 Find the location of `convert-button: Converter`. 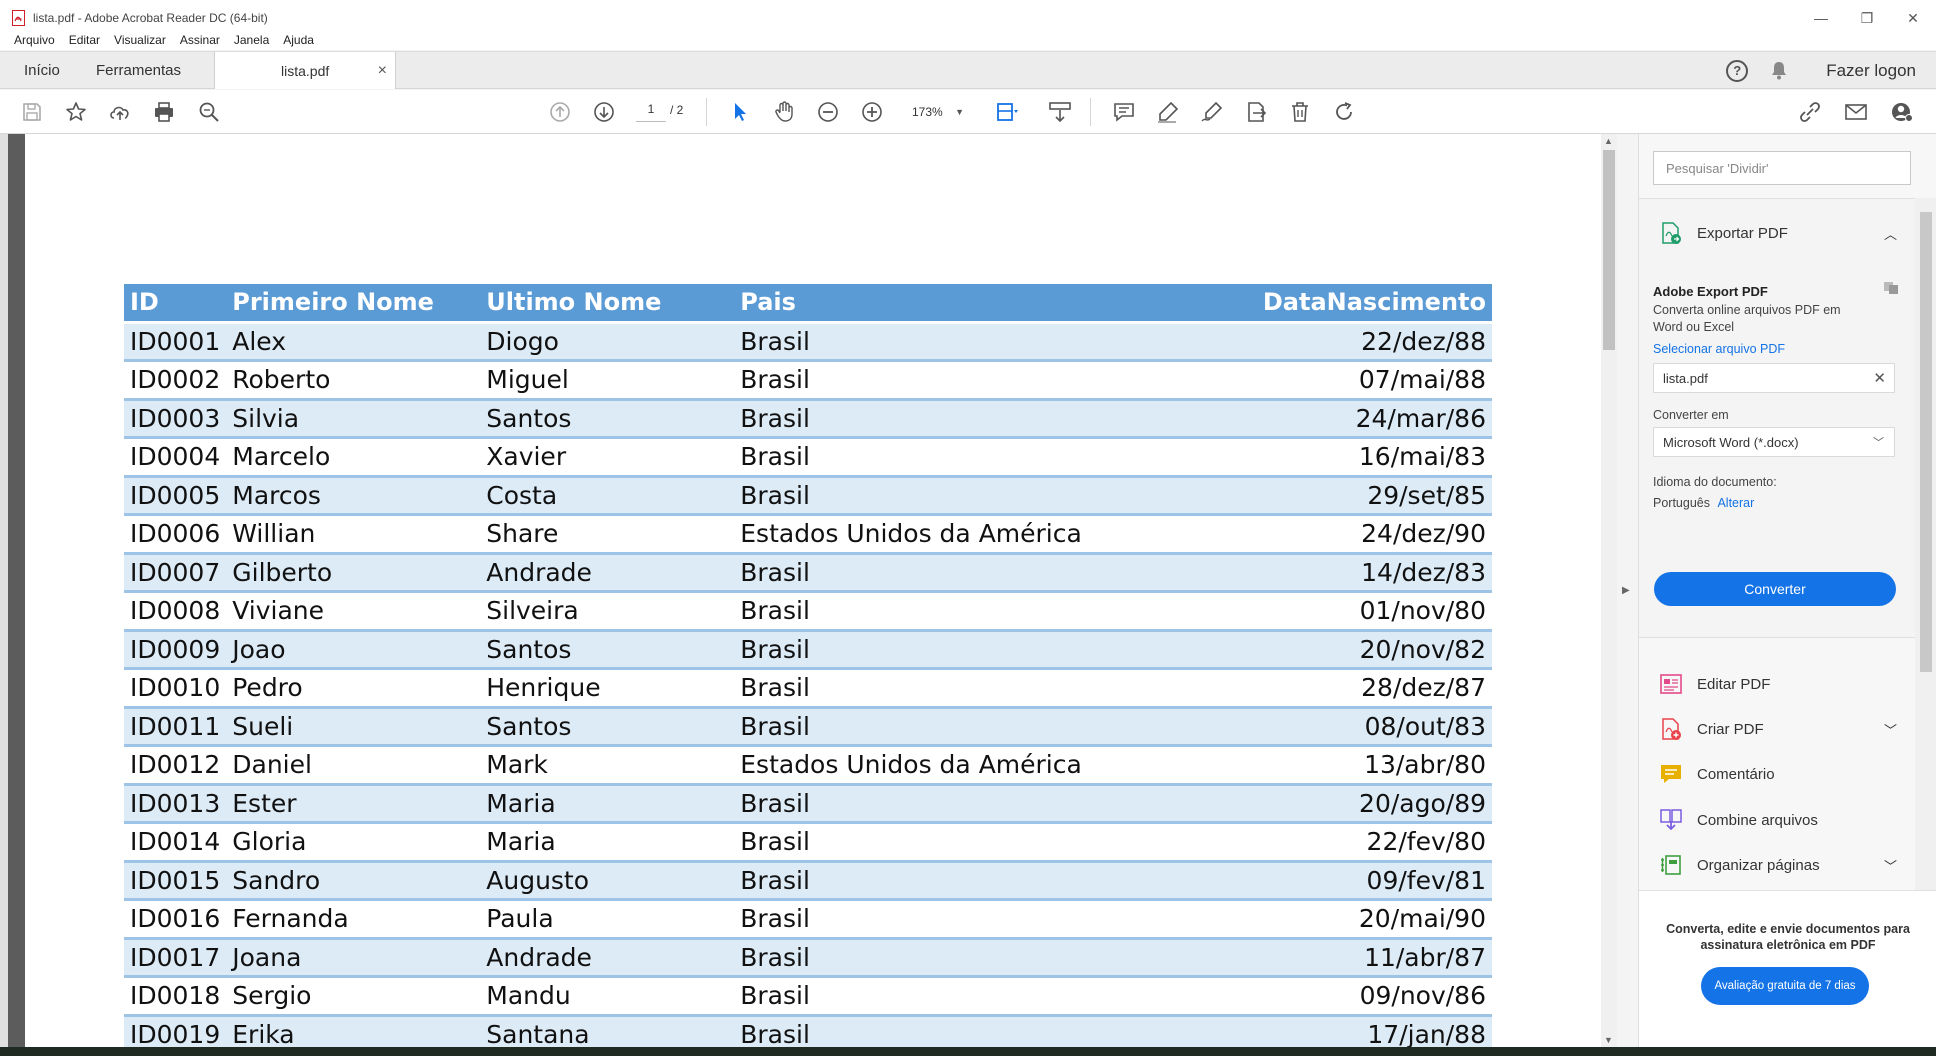

convert-button: Converter is located at coordinates (1775, 589).